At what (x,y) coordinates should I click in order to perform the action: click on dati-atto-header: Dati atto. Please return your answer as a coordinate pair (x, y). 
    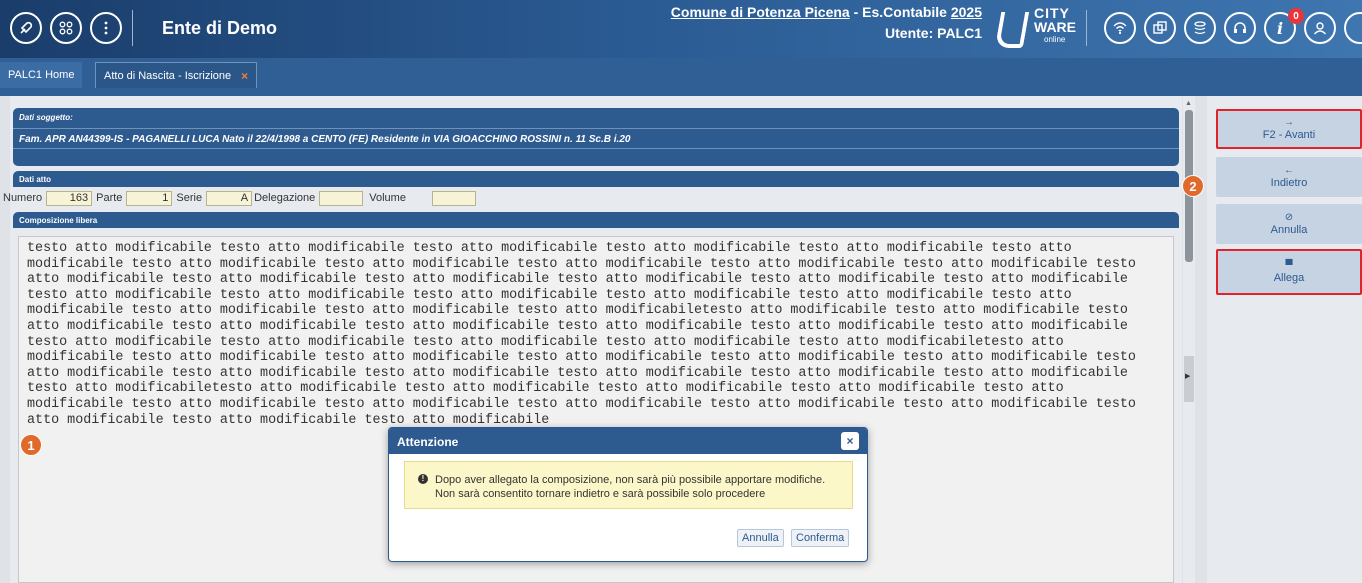
    Looking at the image, I should click on (596, 179).